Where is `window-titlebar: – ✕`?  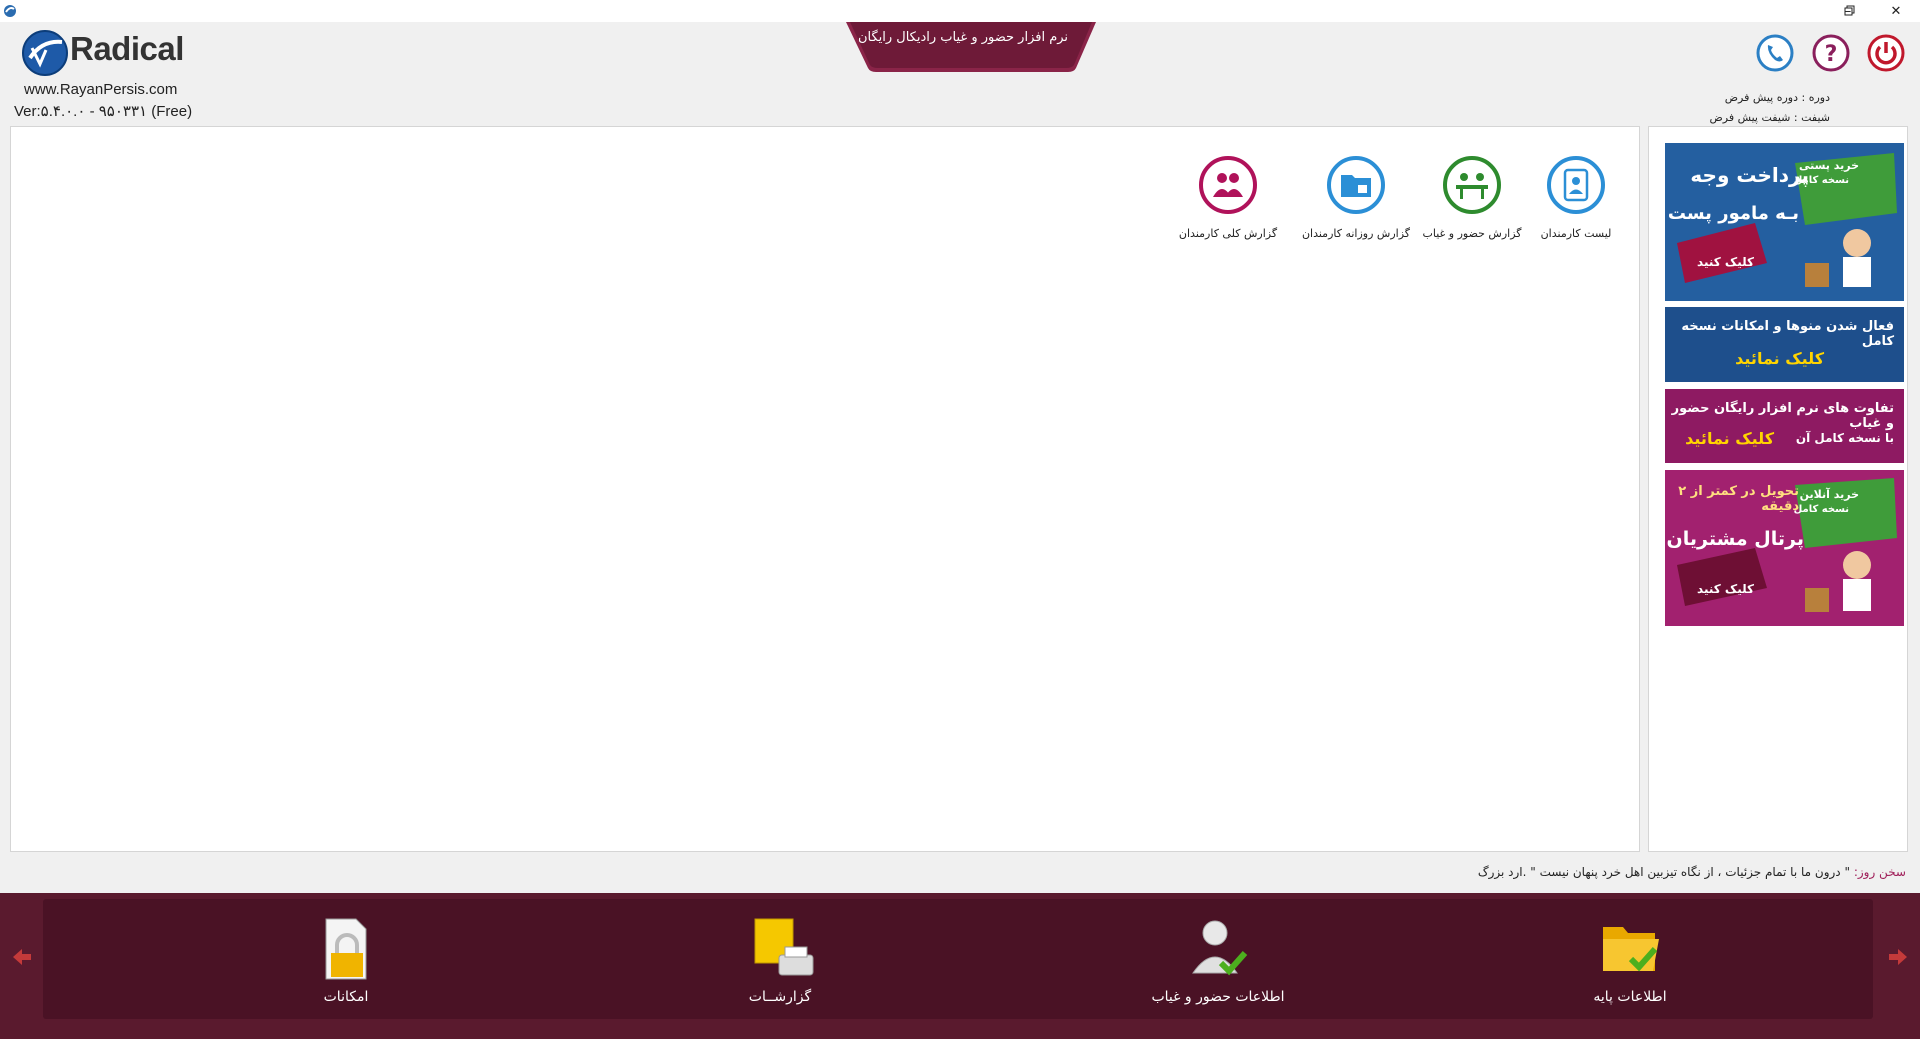
window-titlebar: – ✕ is located at coordinates (960, 11).